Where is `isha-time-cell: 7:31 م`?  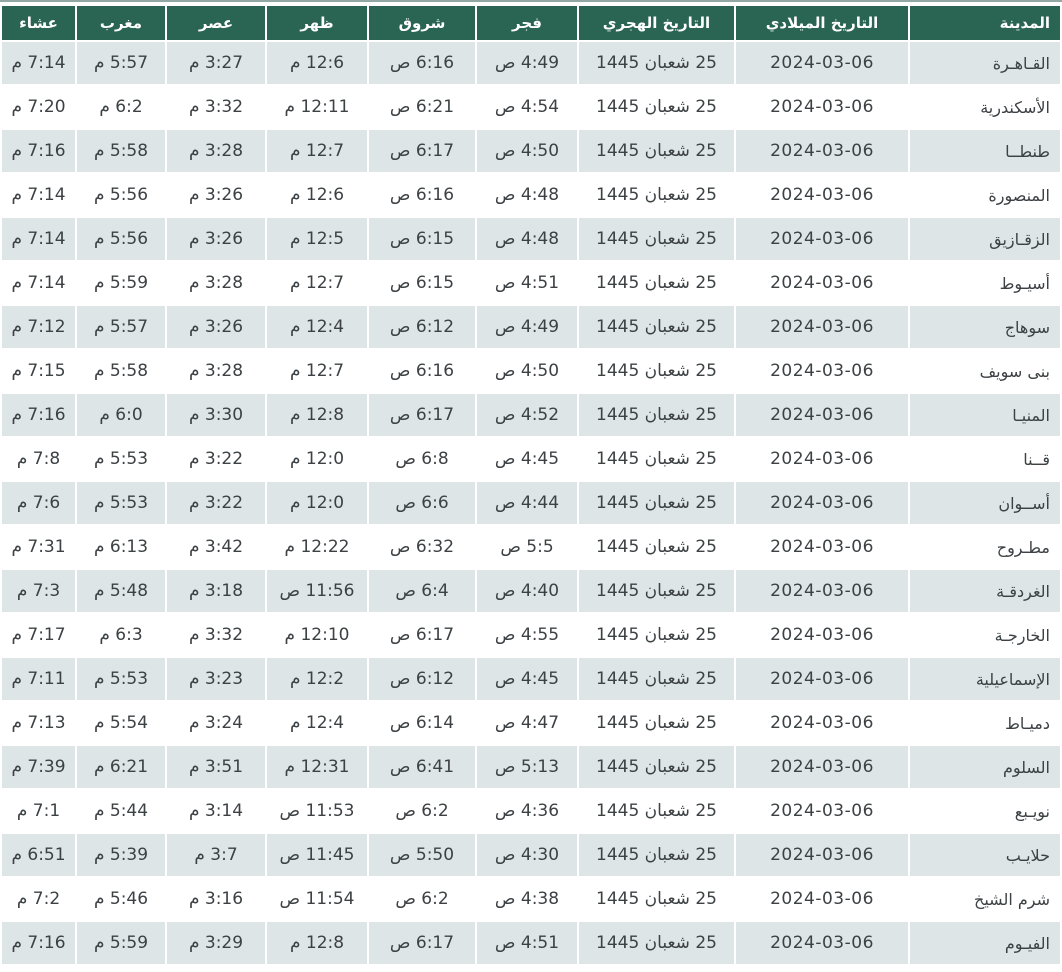
isha-time-cell: 7:31 م is located at coordinates (38, 547).